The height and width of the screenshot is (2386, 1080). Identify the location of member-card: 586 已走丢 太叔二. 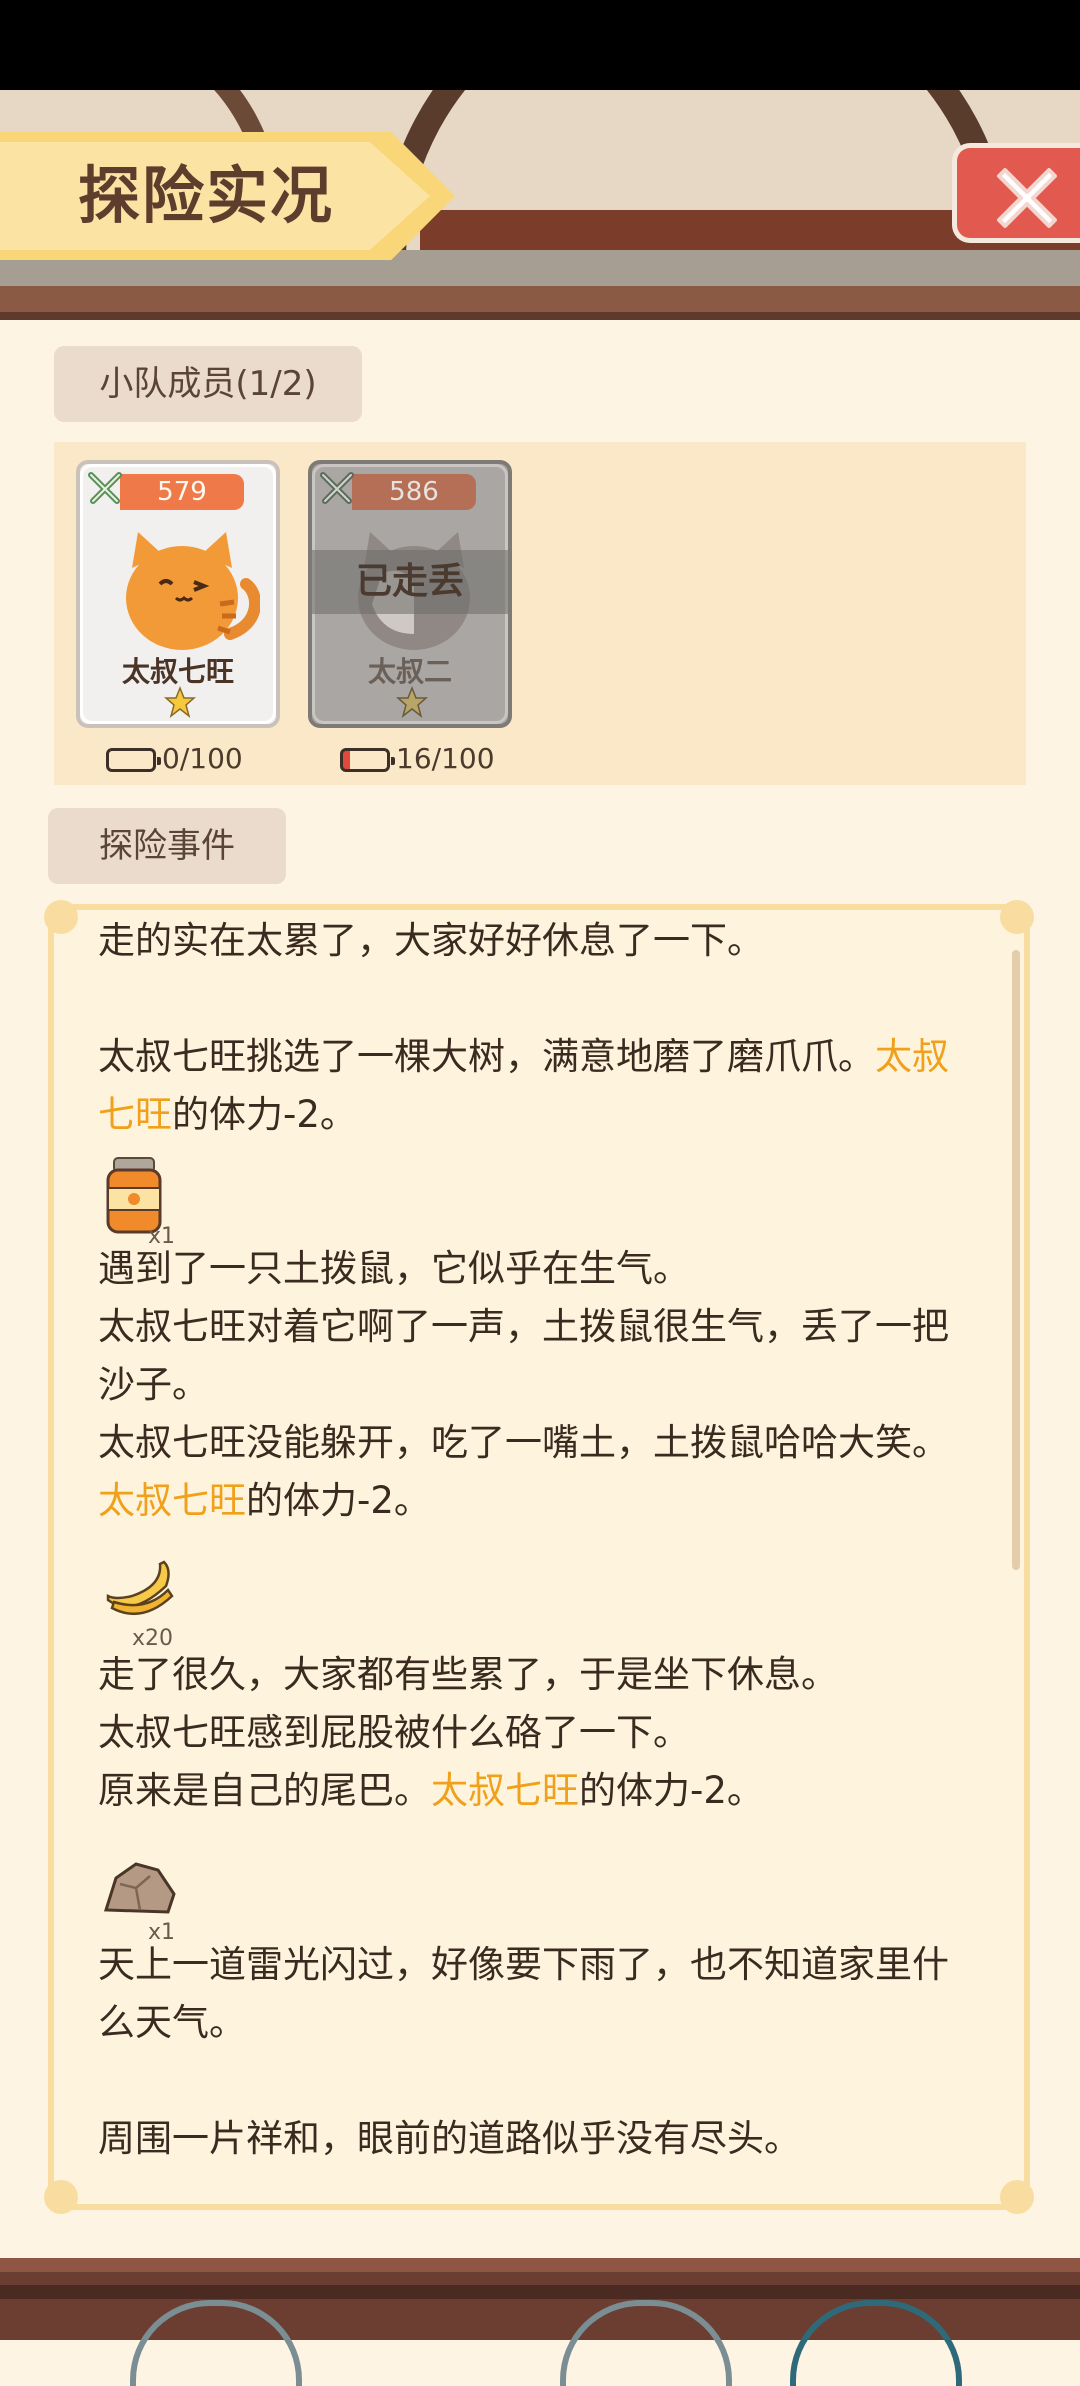
(410, 594).